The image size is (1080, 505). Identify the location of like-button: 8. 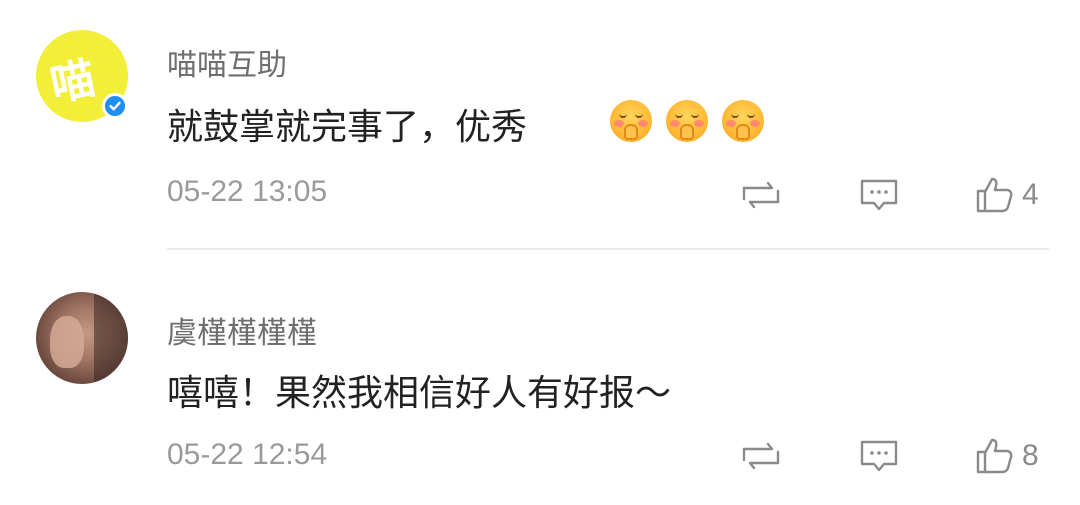
(1006, 456).